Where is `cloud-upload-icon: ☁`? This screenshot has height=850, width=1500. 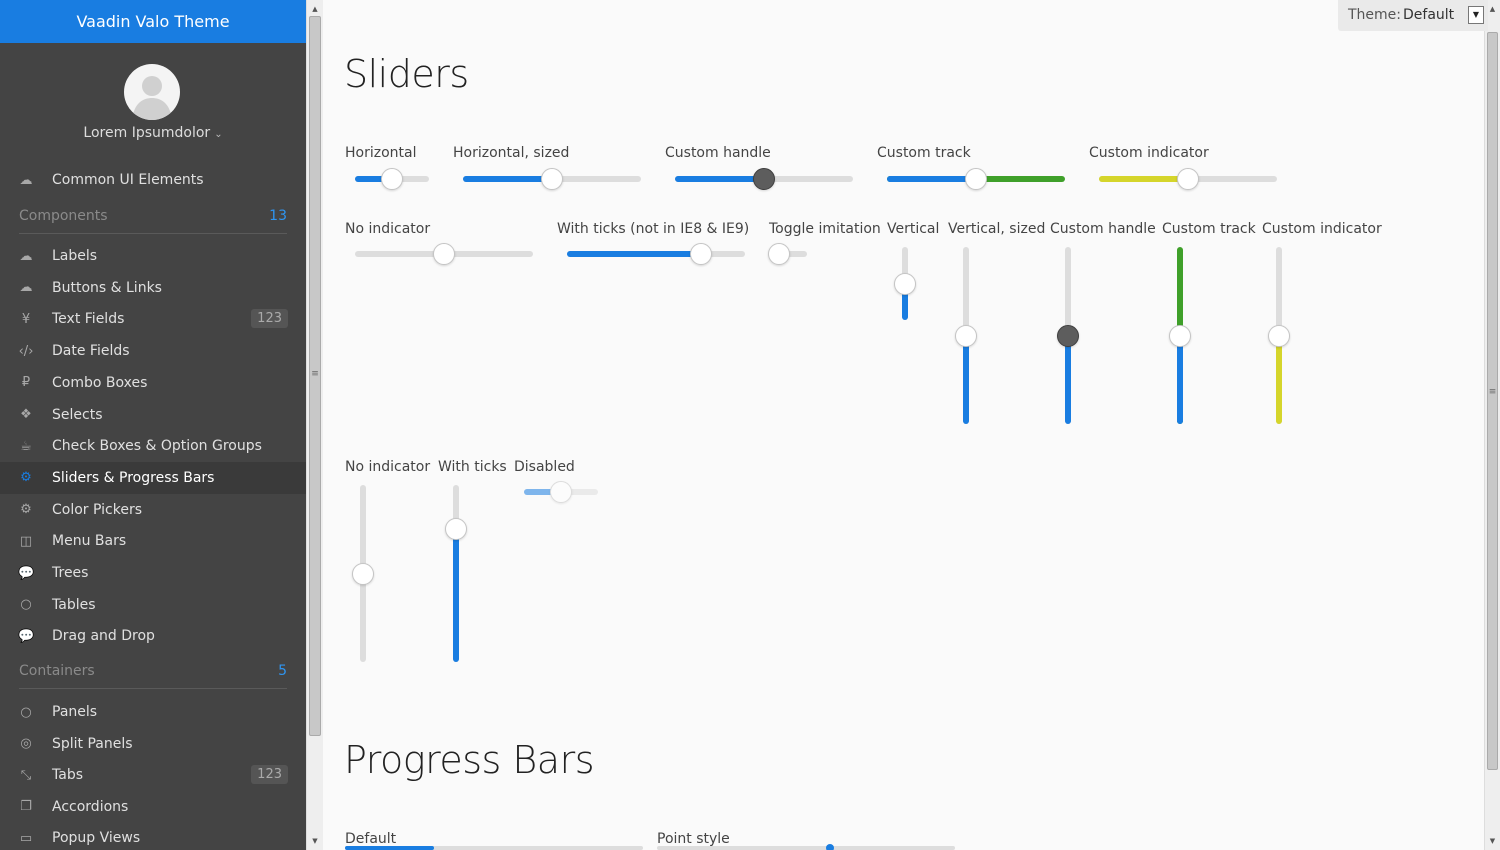
cloud-upload-icon: ☁ is located at coordinates (26, 256).